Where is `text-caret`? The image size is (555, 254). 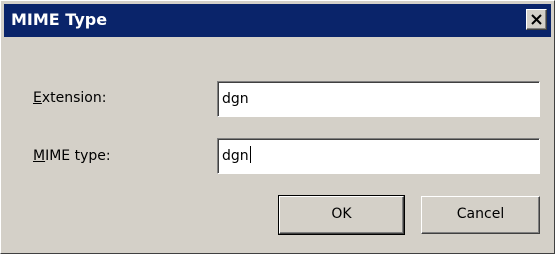
text-caret is located at coordinates (250, 154).